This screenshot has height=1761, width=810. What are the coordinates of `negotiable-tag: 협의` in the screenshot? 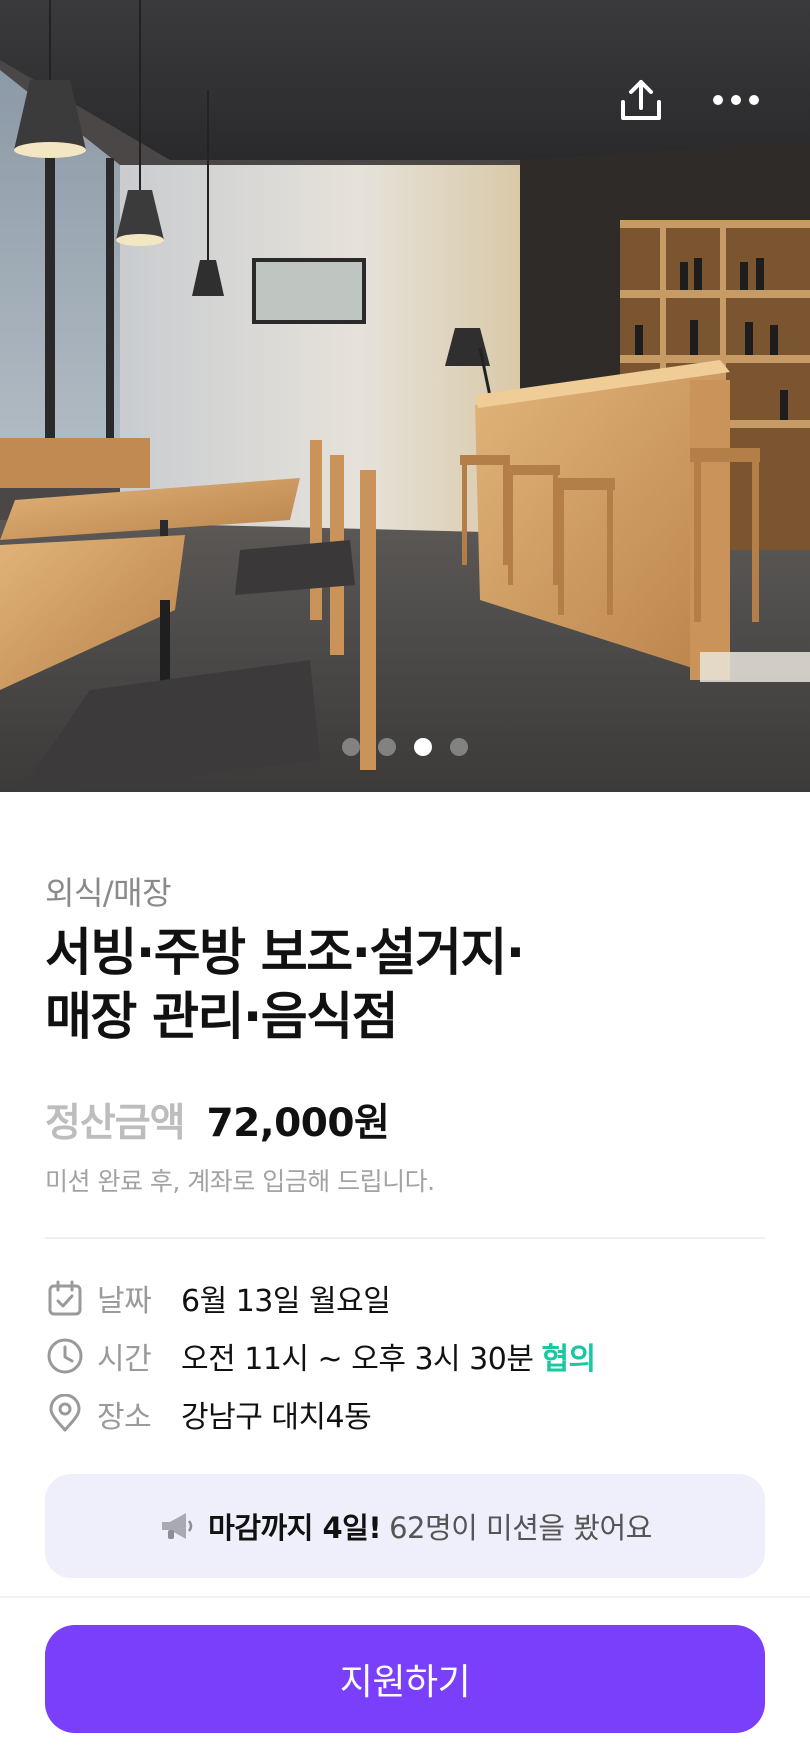 It's located at (568, 1359).